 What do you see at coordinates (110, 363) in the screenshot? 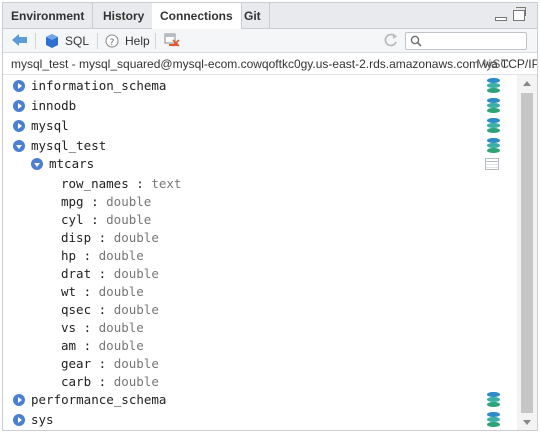
I see `field-entry: gear : double` at bounding box center [110, 363].